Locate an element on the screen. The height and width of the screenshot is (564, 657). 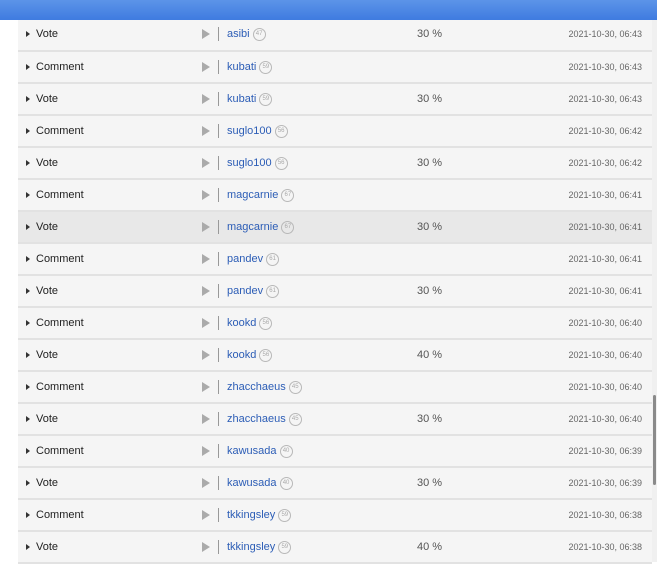
activity-row: Comment kubati 59 2021-10-30, 06:43 is located at coordinates (335, 68).